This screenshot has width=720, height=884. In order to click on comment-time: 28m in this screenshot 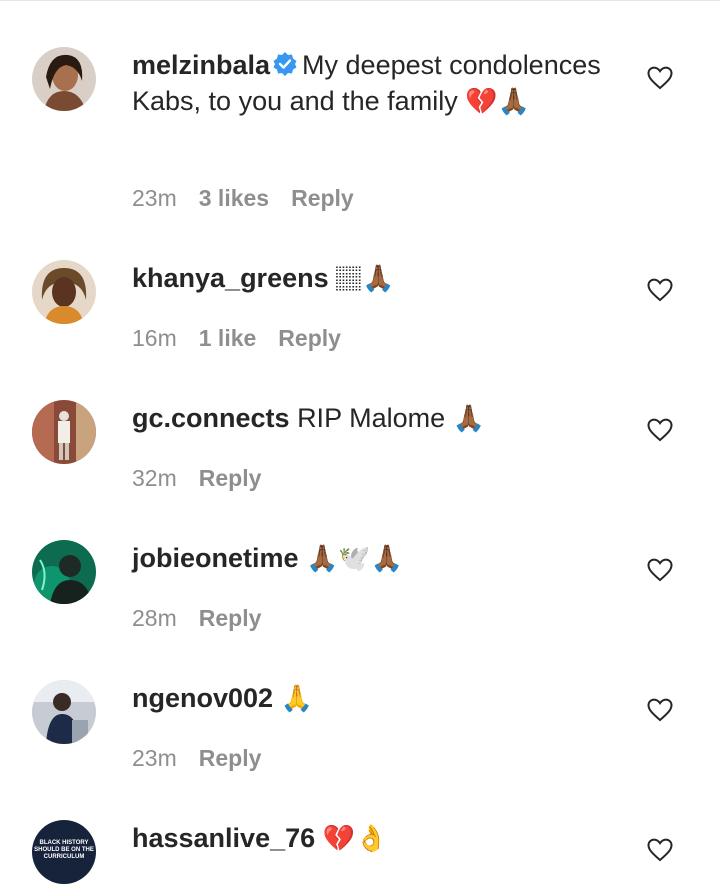, I will do `click(154, 618)`.